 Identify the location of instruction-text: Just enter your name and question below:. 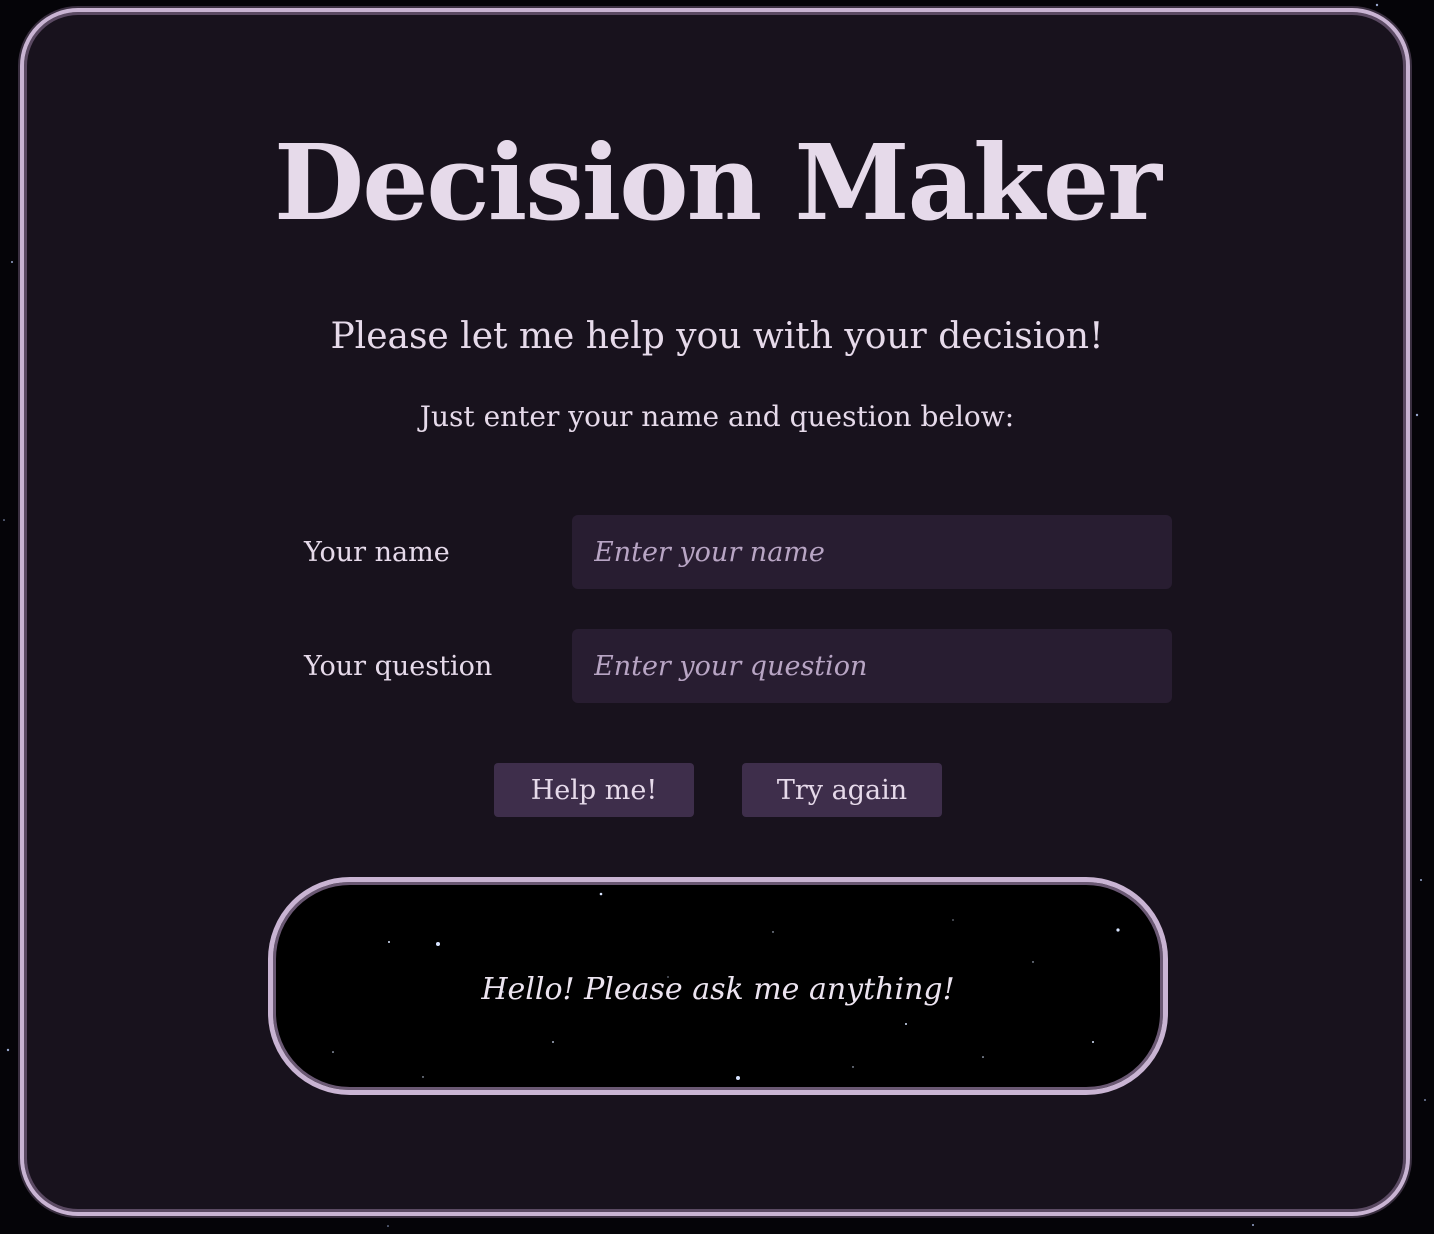
(717, 416).